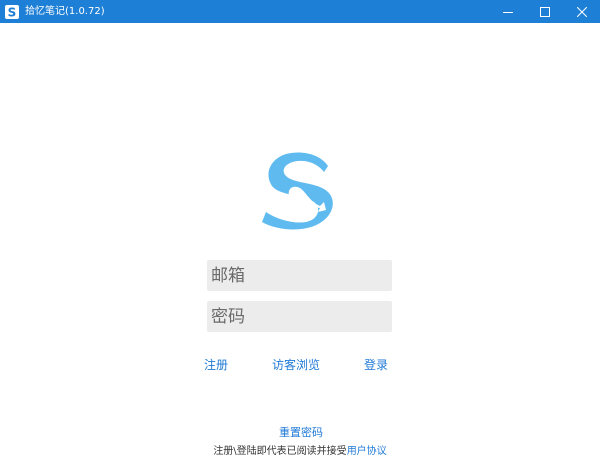 The height and width of the screenshot is (457, 600). Describe the element at coordinates (65, 11) in the screenshot. I see `window-title: 拾忆笔记(1.0.72)` at that location.